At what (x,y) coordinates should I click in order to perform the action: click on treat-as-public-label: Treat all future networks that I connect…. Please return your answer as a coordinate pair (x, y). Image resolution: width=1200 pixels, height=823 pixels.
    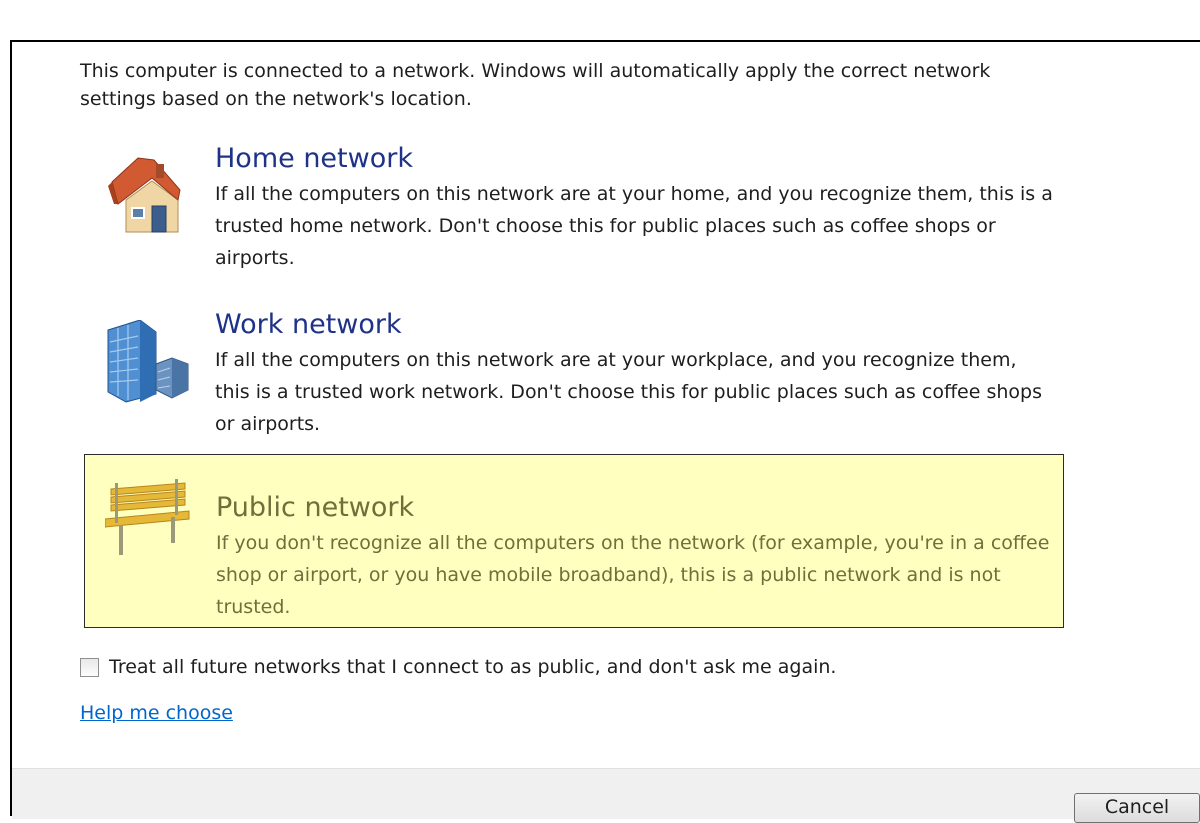
    Looking at the image, I should click on (472, 667).